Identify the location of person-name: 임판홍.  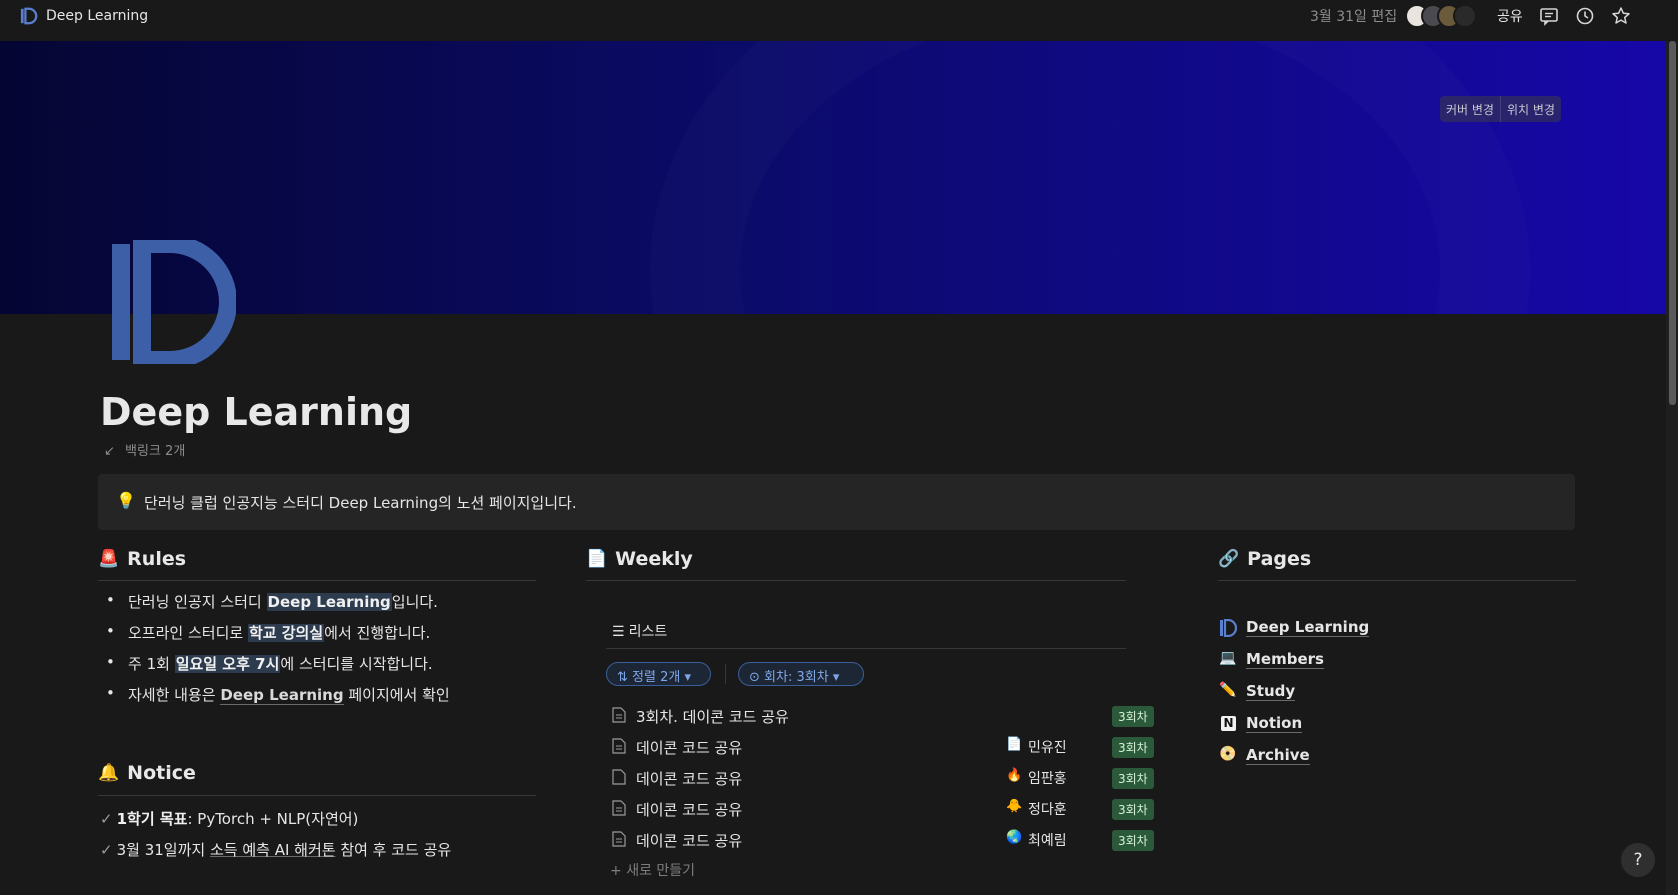
(1047, 779).